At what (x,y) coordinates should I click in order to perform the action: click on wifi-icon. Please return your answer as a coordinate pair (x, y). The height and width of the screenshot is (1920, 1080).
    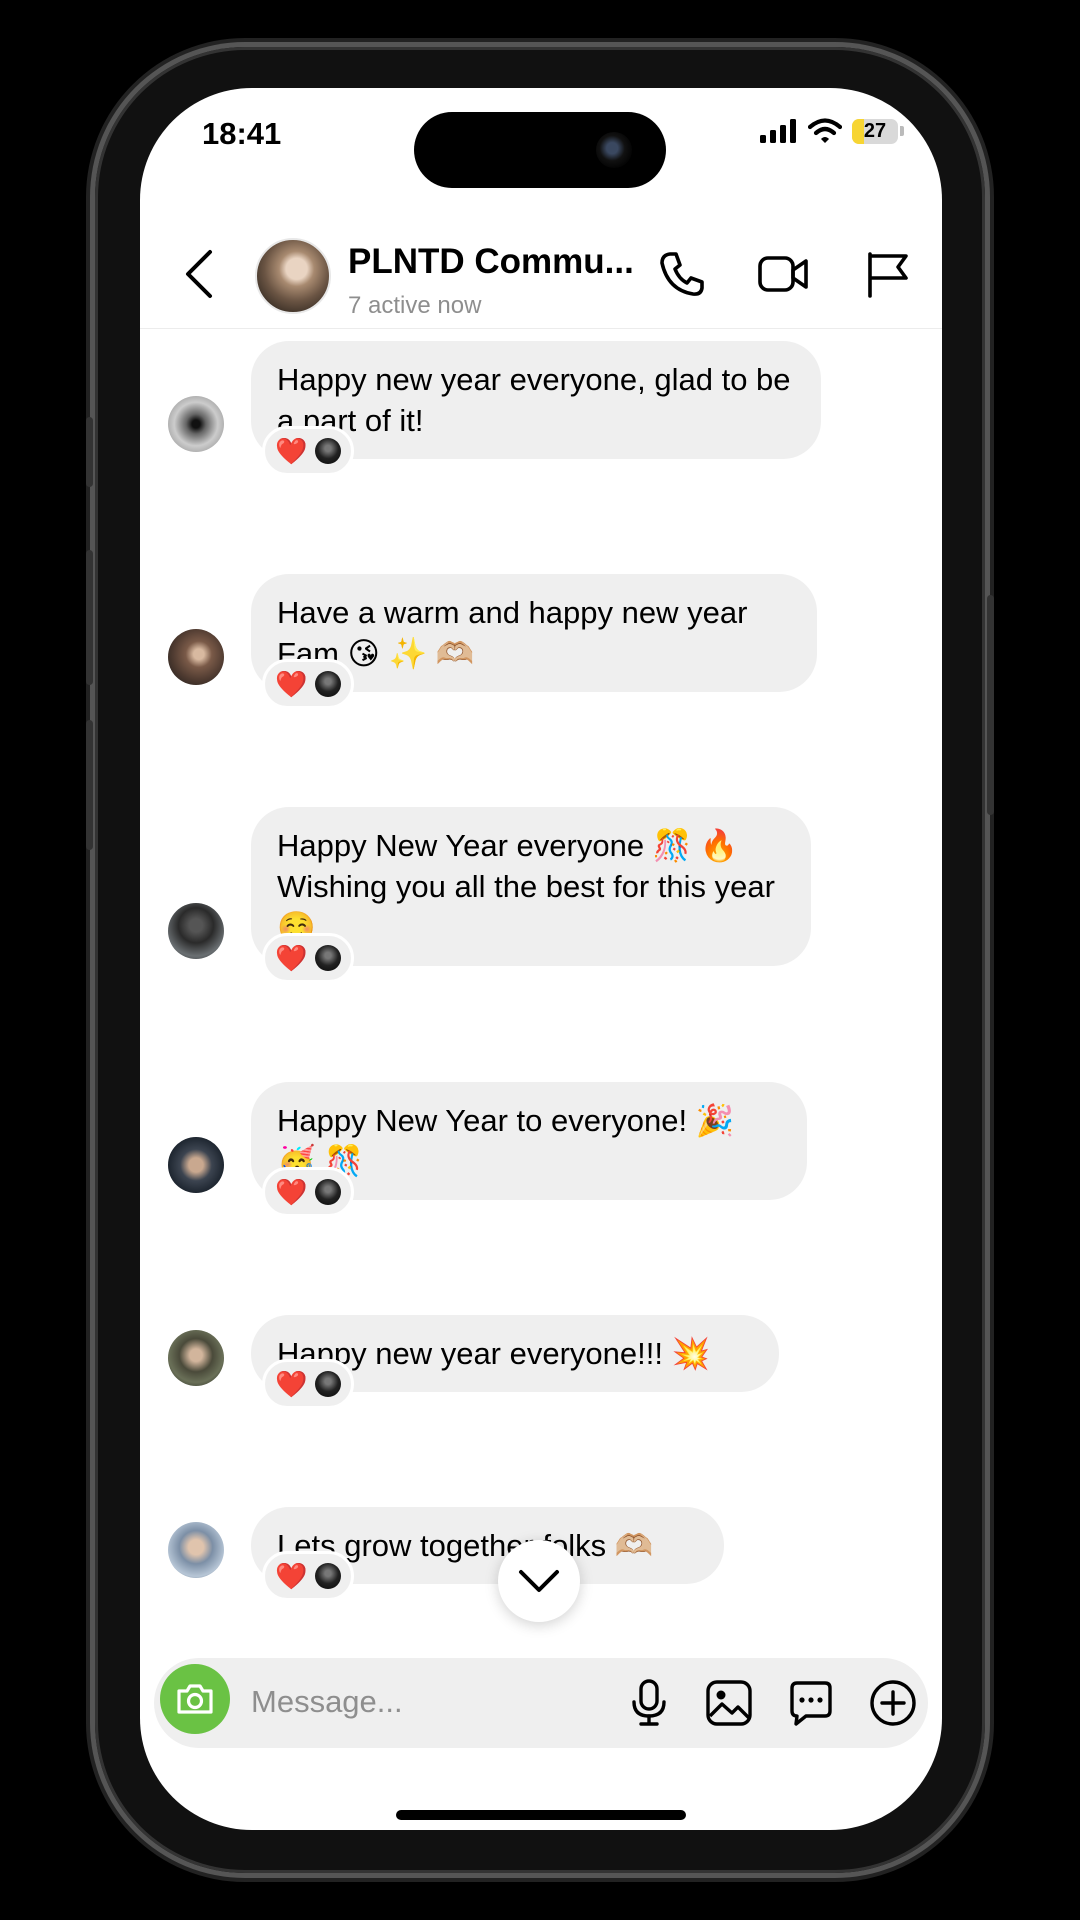
    Looking at the image, I should click on (825, 130).